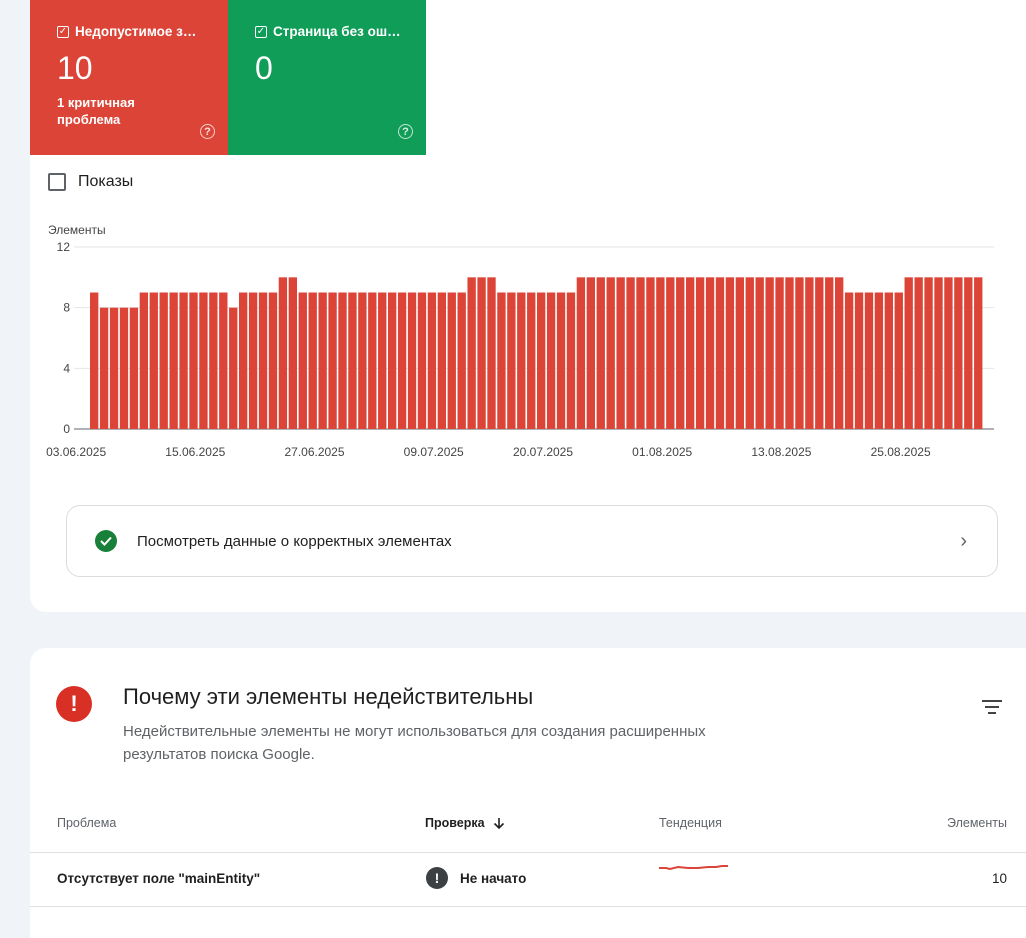 This screenshot has width=1026, height=938. Describe the element at coordinates (992, 709) in the screenshot. I see `filter-icon` at that location.